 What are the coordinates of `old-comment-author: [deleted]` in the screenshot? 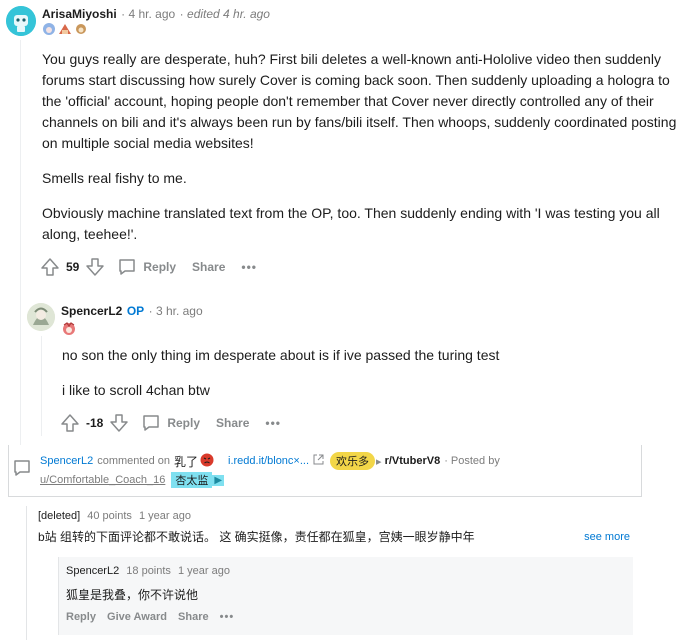 It's located at (59, 516).